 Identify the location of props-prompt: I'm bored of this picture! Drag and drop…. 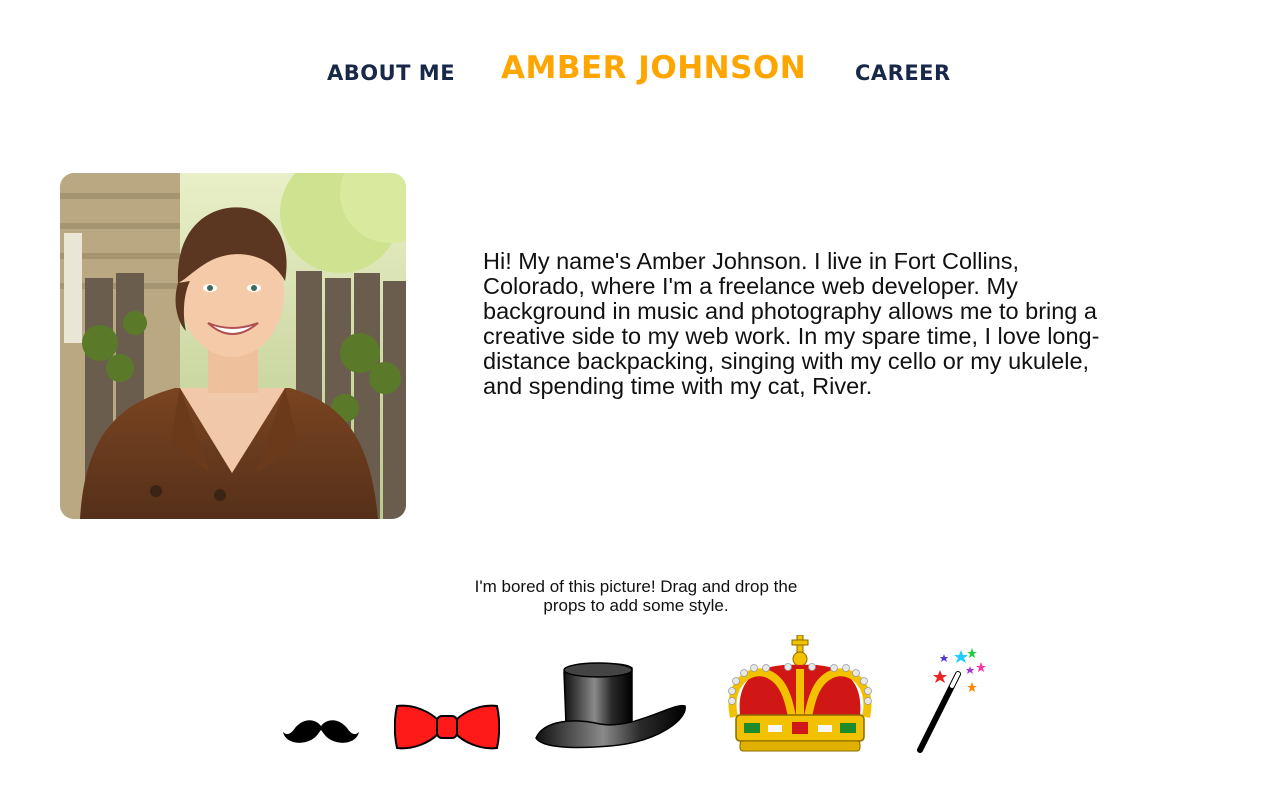
(636, 596).